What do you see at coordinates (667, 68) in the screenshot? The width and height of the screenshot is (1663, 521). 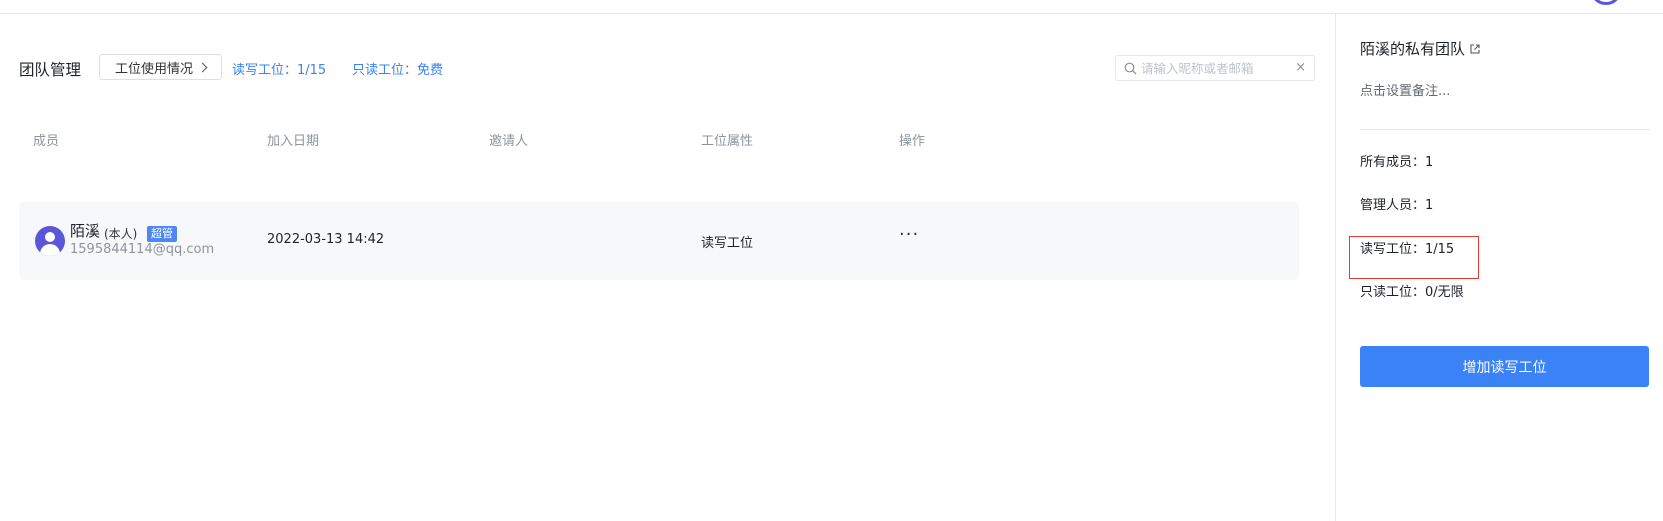 I see `toolbar: 团队管理 工位使用情况 读写工位：1/15 只读工位：免费 ×` at bounding box center [667, 68].